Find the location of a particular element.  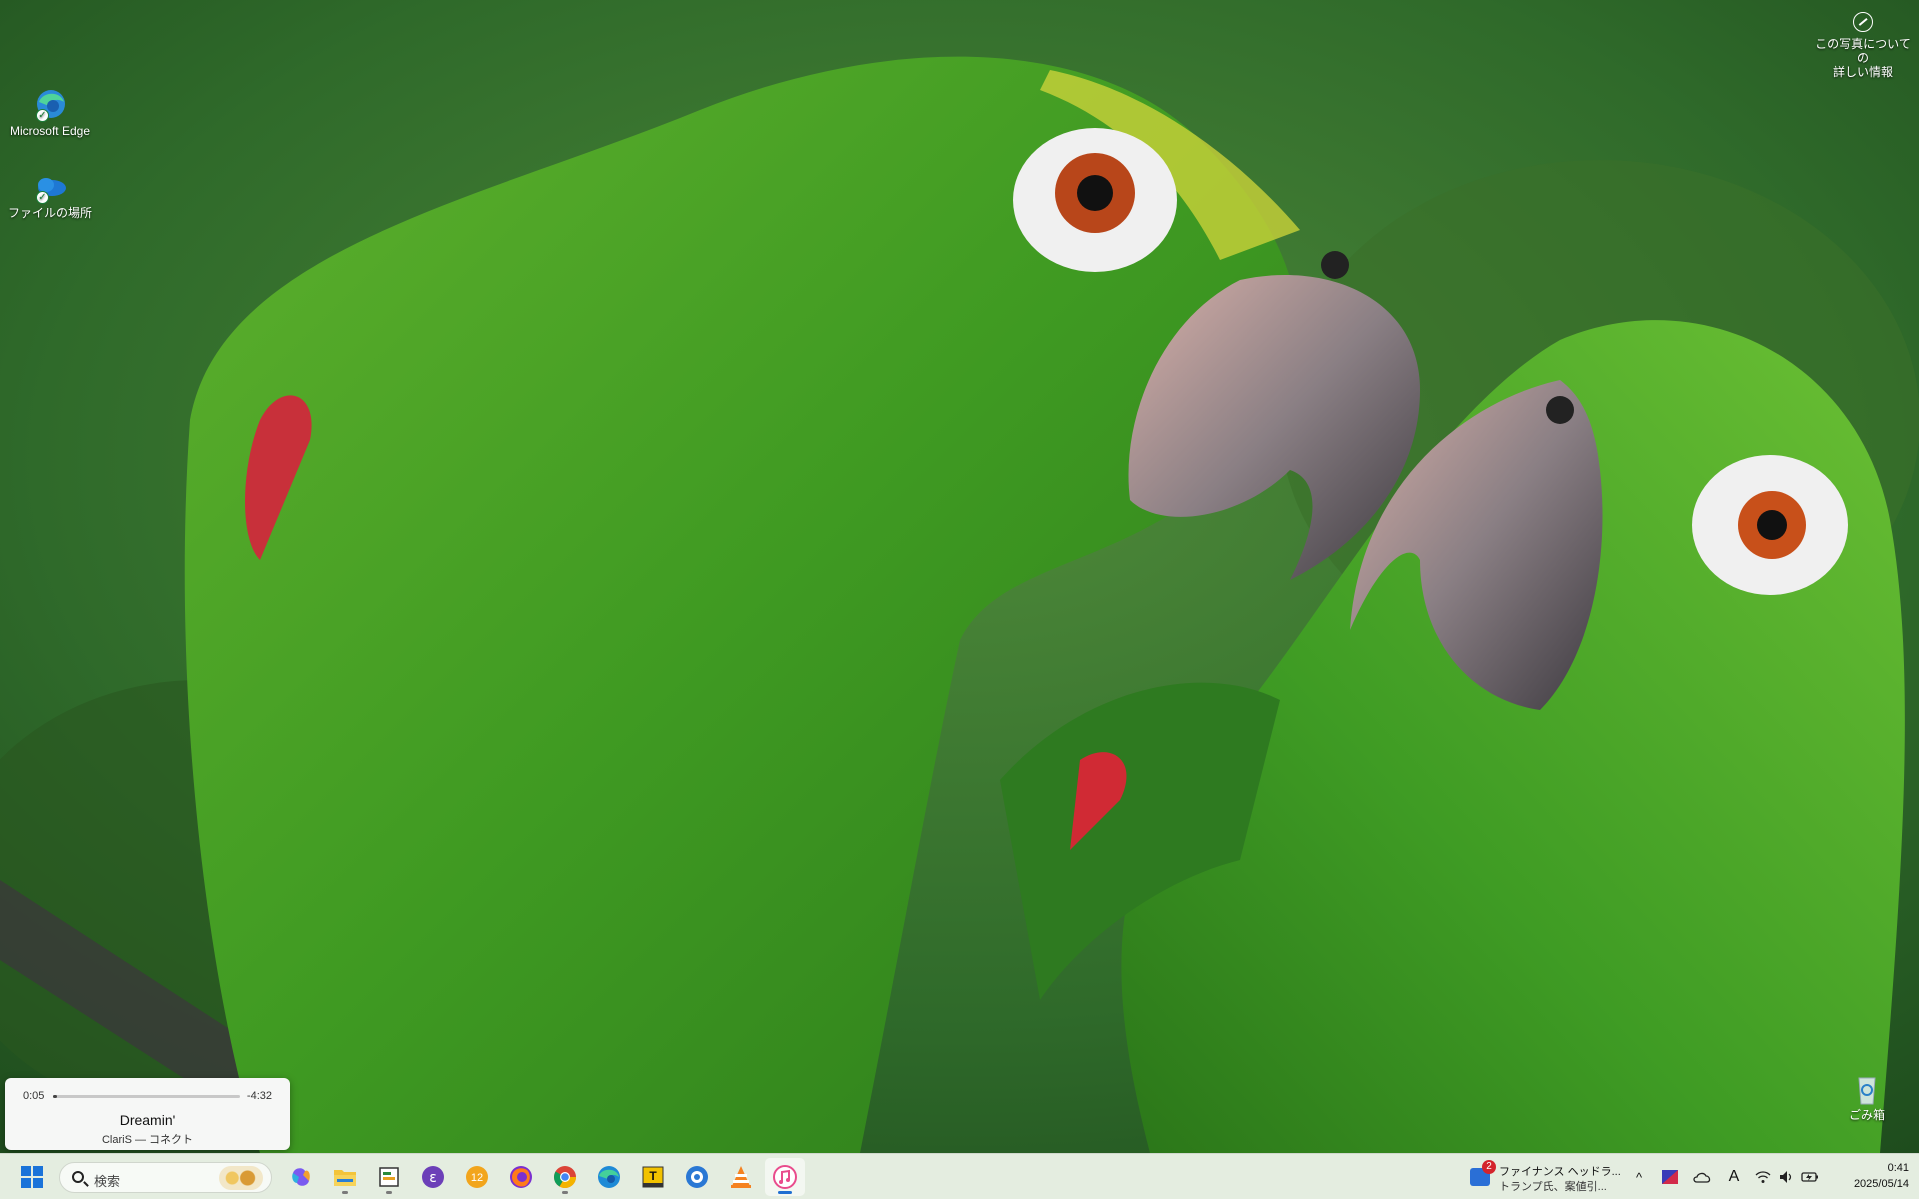

taskbar-app-chrome is located at coordinates (565, 1177).